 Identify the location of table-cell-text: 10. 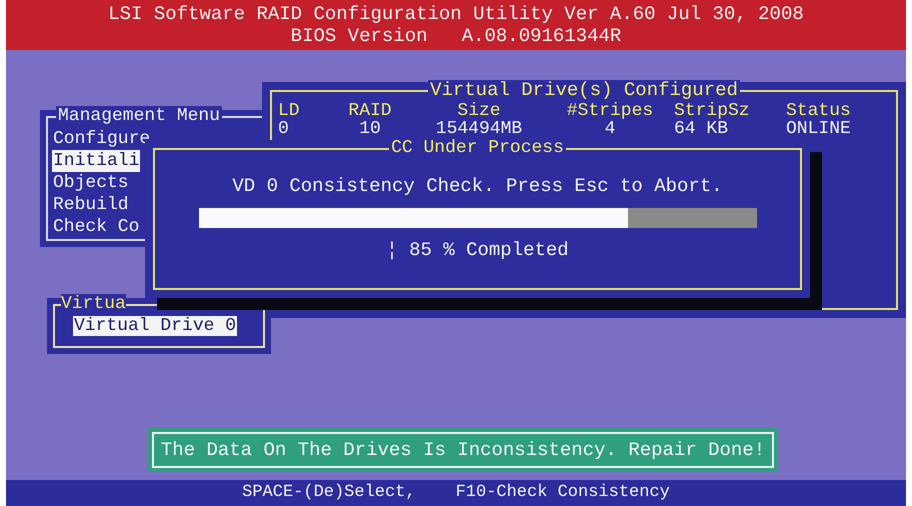
(370, 129).